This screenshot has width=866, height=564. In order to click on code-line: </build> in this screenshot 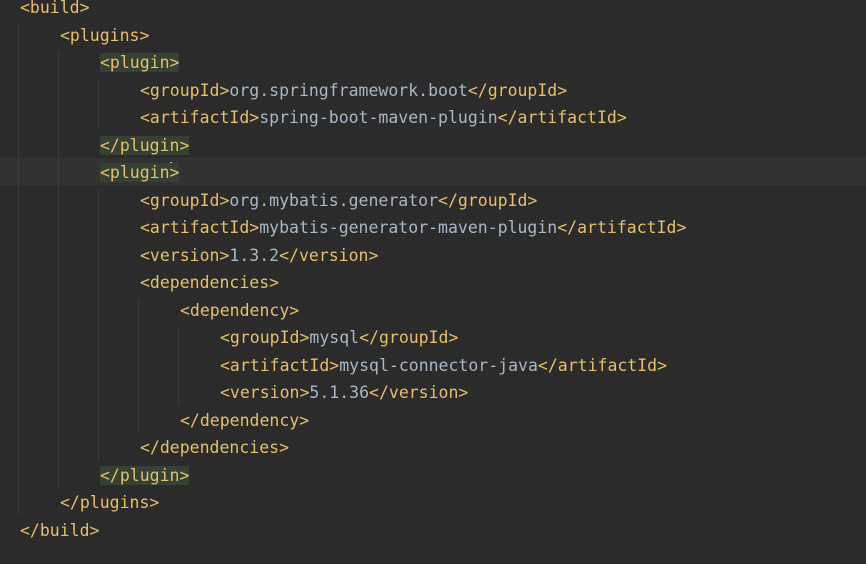, I will do `click(59, 530)`.